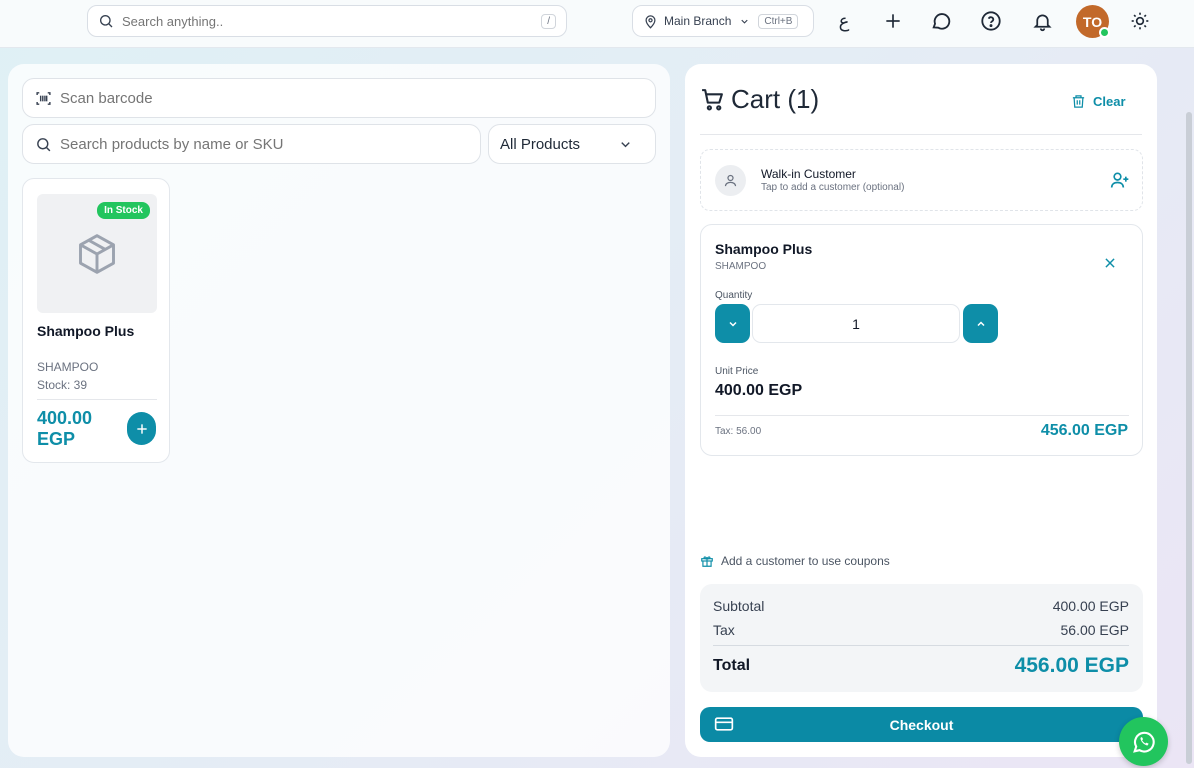 The height and width of the screenshot is (768, 1194). What do you see at coordinates (1071, 665) in the screenshot?
I see `total-value: 456.00 EGP` at bounding box center [1071, 665].